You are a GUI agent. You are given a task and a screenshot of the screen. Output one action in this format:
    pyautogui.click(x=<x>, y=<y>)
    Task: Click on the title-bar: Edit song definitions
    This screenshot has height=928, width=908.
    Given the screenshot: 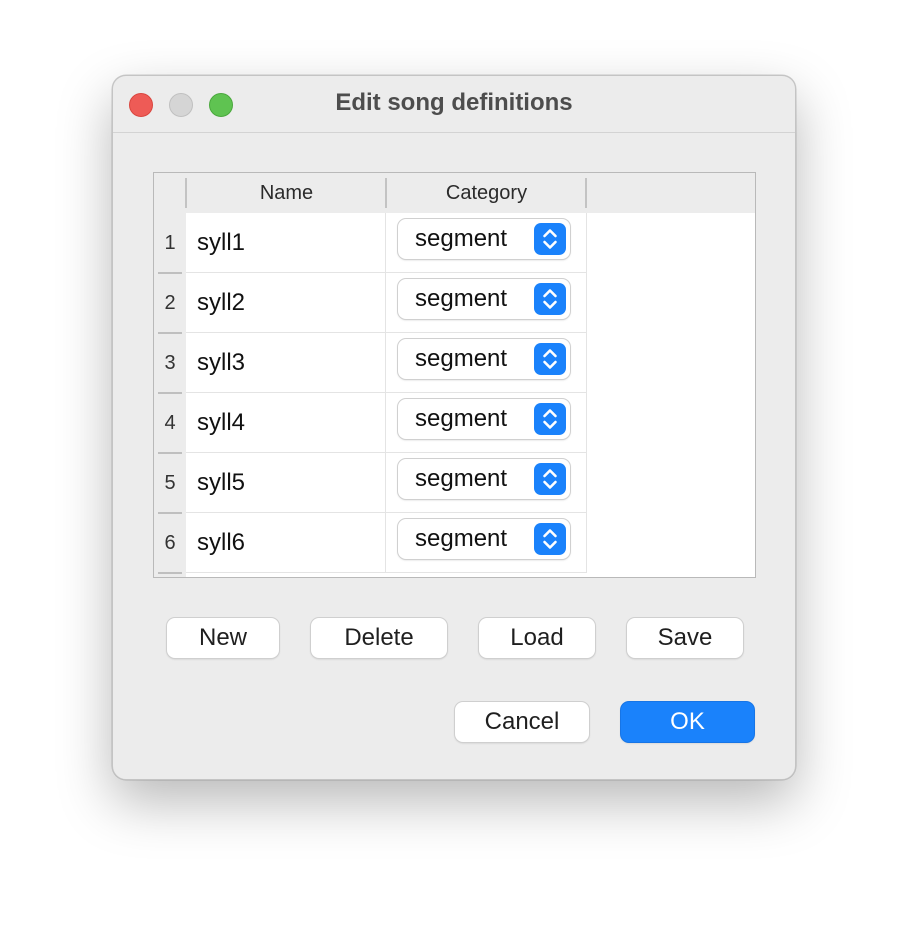 What is the action you would take?
    pyautogui.click(x=454, y=104)
    